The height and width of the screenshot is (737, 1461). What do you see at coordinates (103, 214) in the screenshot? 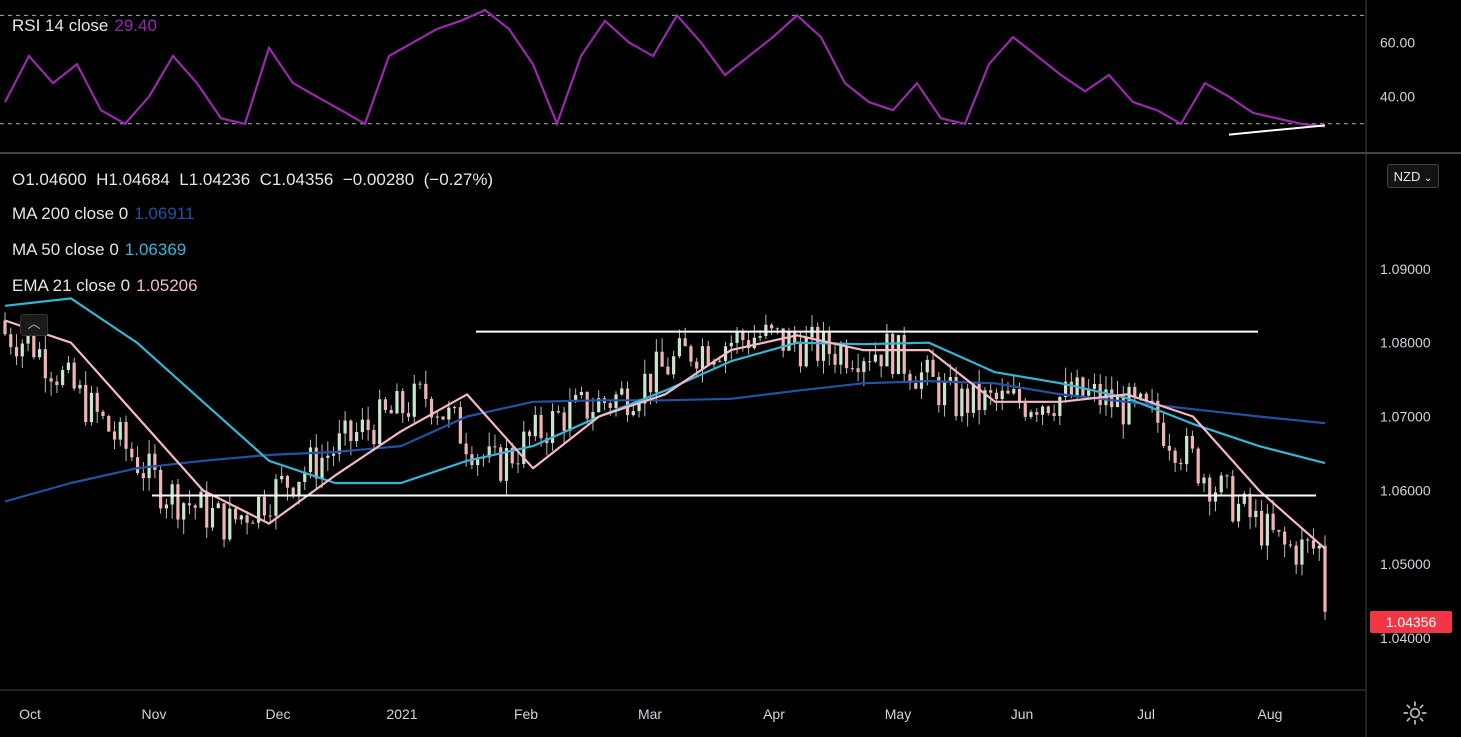
I see `ma200-legend: MA 200 close 0 1.06911` at bounding box center [103, 214].